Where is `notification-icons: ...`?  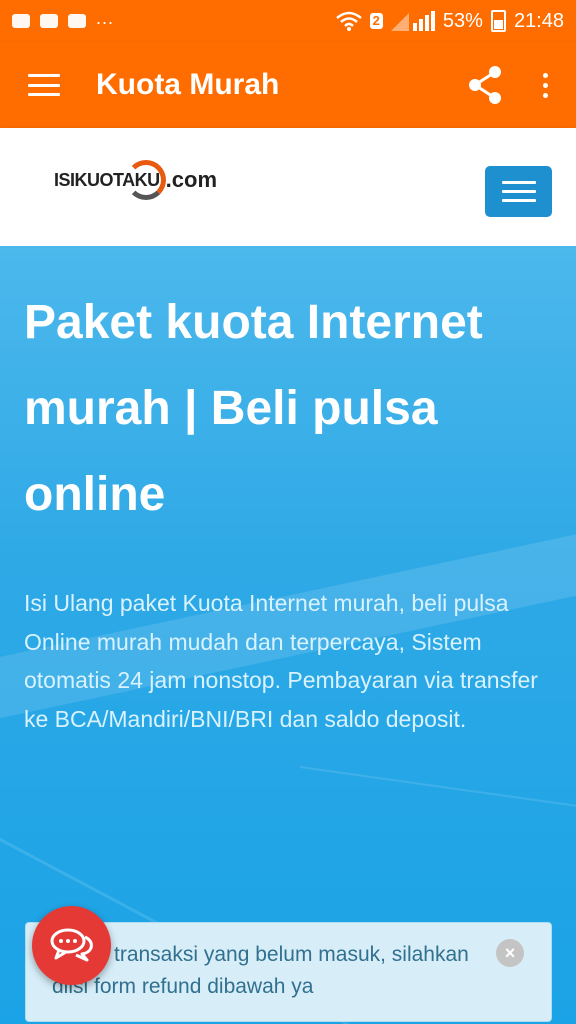 notification-icons: ... is located at coordinates (57, 18).